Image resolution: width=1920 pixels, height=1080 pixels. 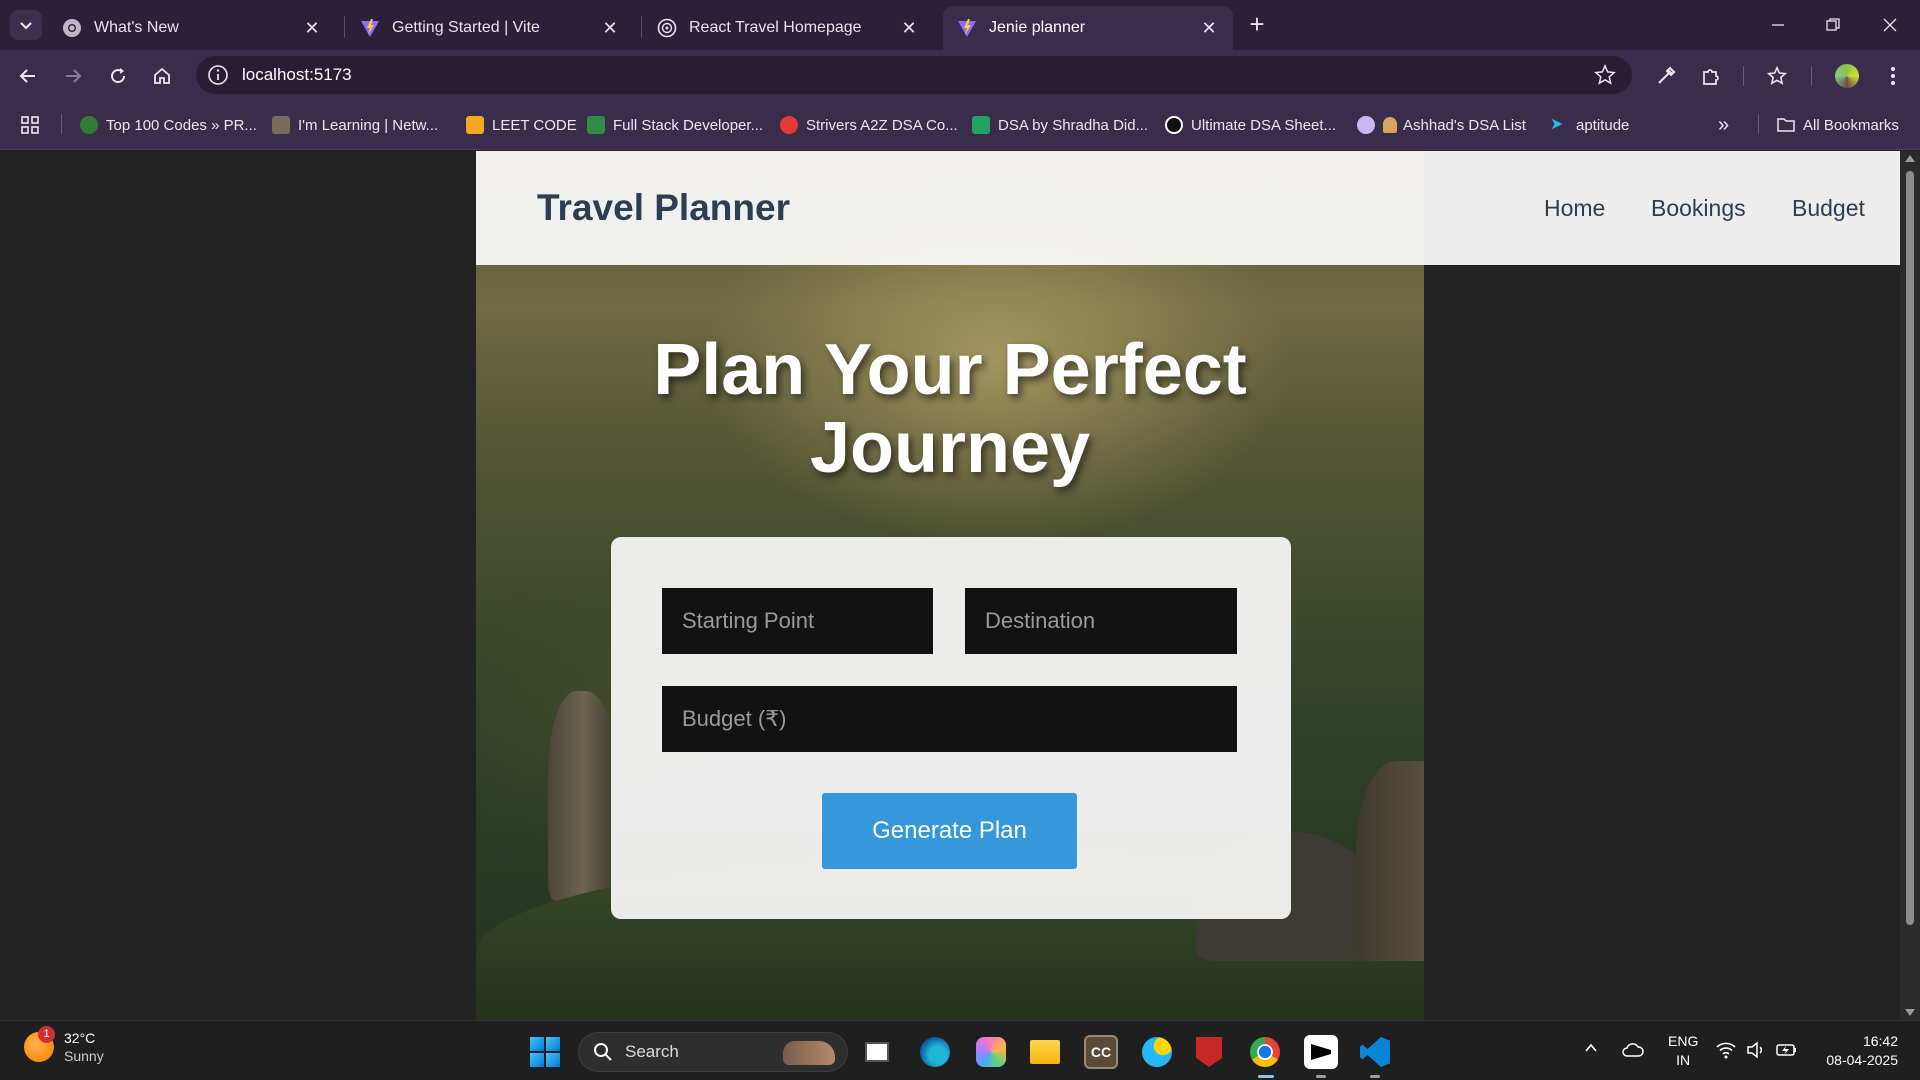 What do you see at coordinates (788, 28) in the screenshot?
I see `tab-react-travel-homepage: React Travel Homepage ✕` at bounding box center [788, 28].